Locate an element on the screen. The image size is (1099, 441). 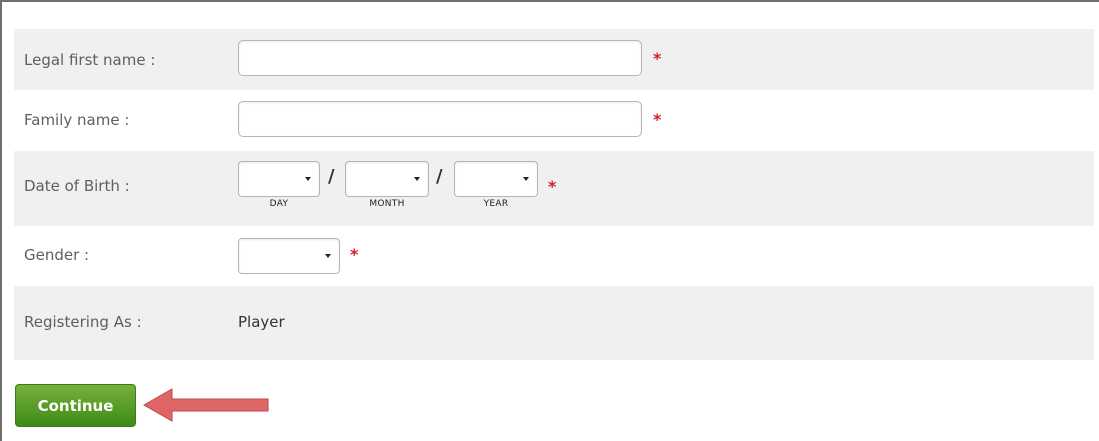
dob-label: Date of Birth : is located at coordinates (77, 186).